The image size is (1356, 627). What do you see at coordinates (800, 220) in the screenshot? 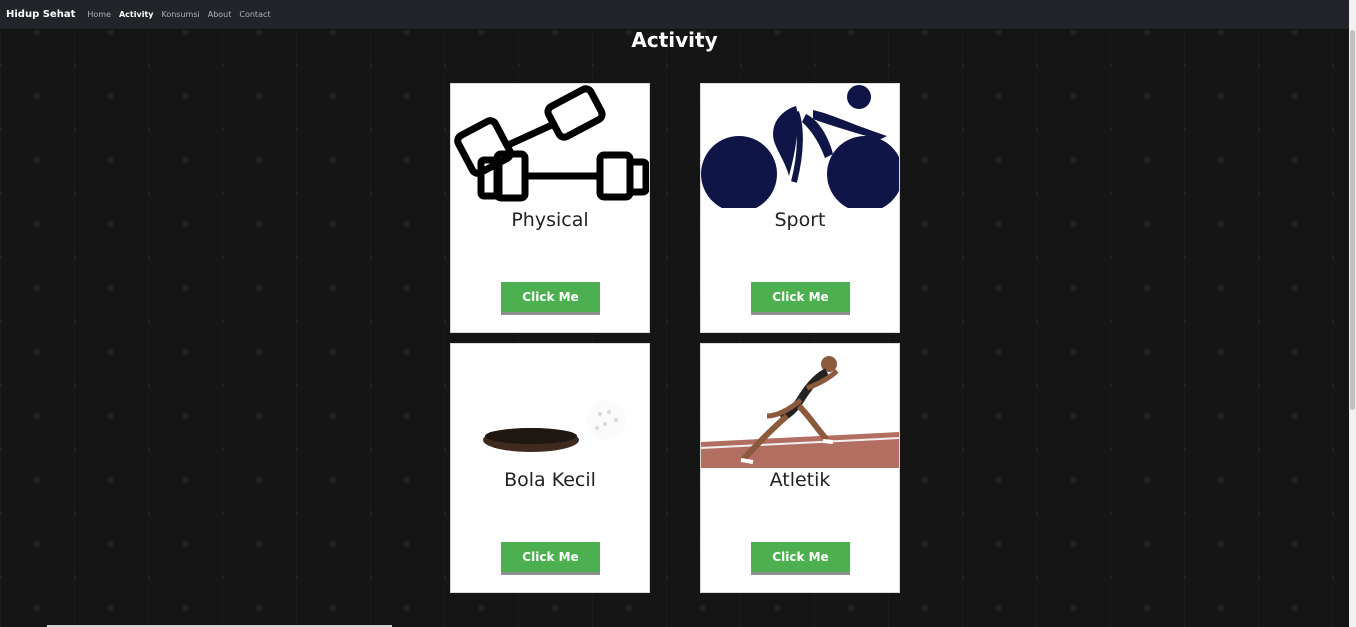
I see `card-title: Sport` at bounding box center [800, 220].